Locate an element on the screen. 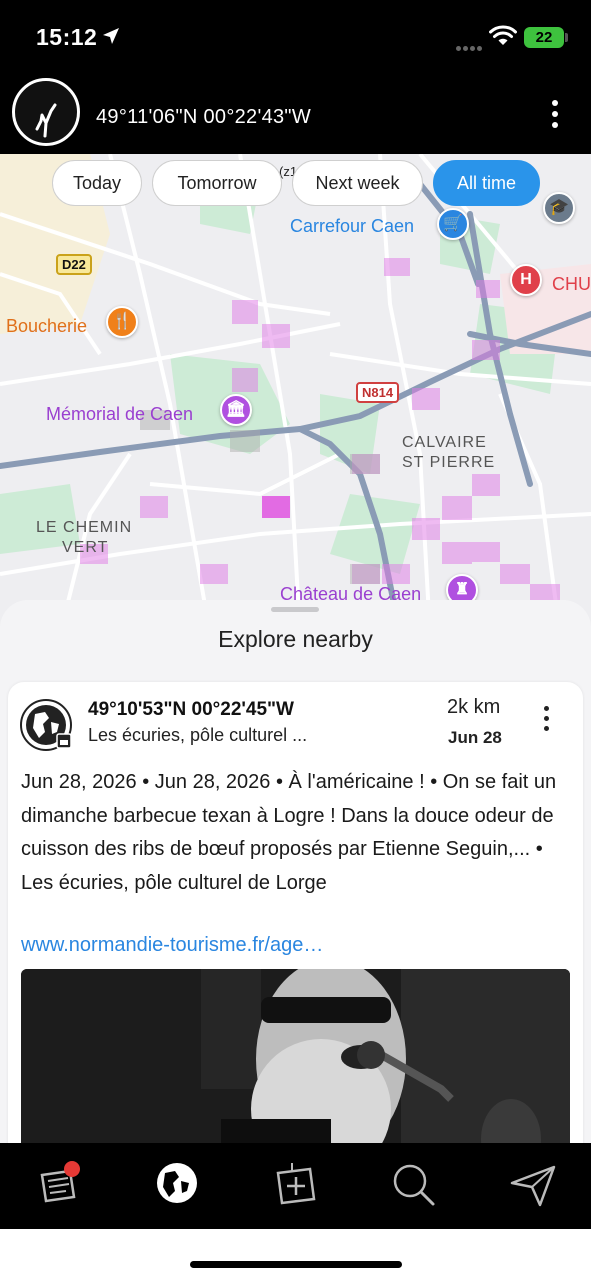  battery-icon: 22 is located at coordinates (544, 37).